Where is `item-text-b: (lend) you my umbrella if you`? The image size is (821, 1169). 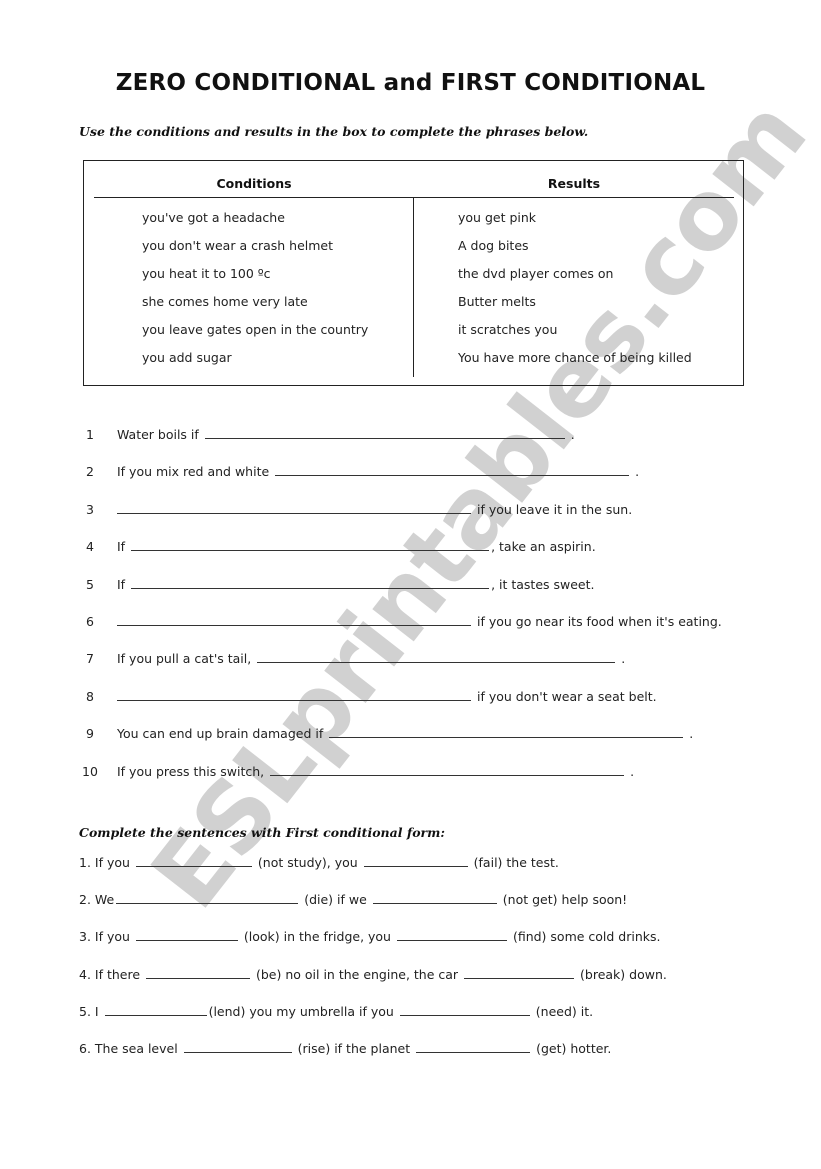
item-text-b: (lend) you my umbrella if you is located at coordinates (301, 1011).